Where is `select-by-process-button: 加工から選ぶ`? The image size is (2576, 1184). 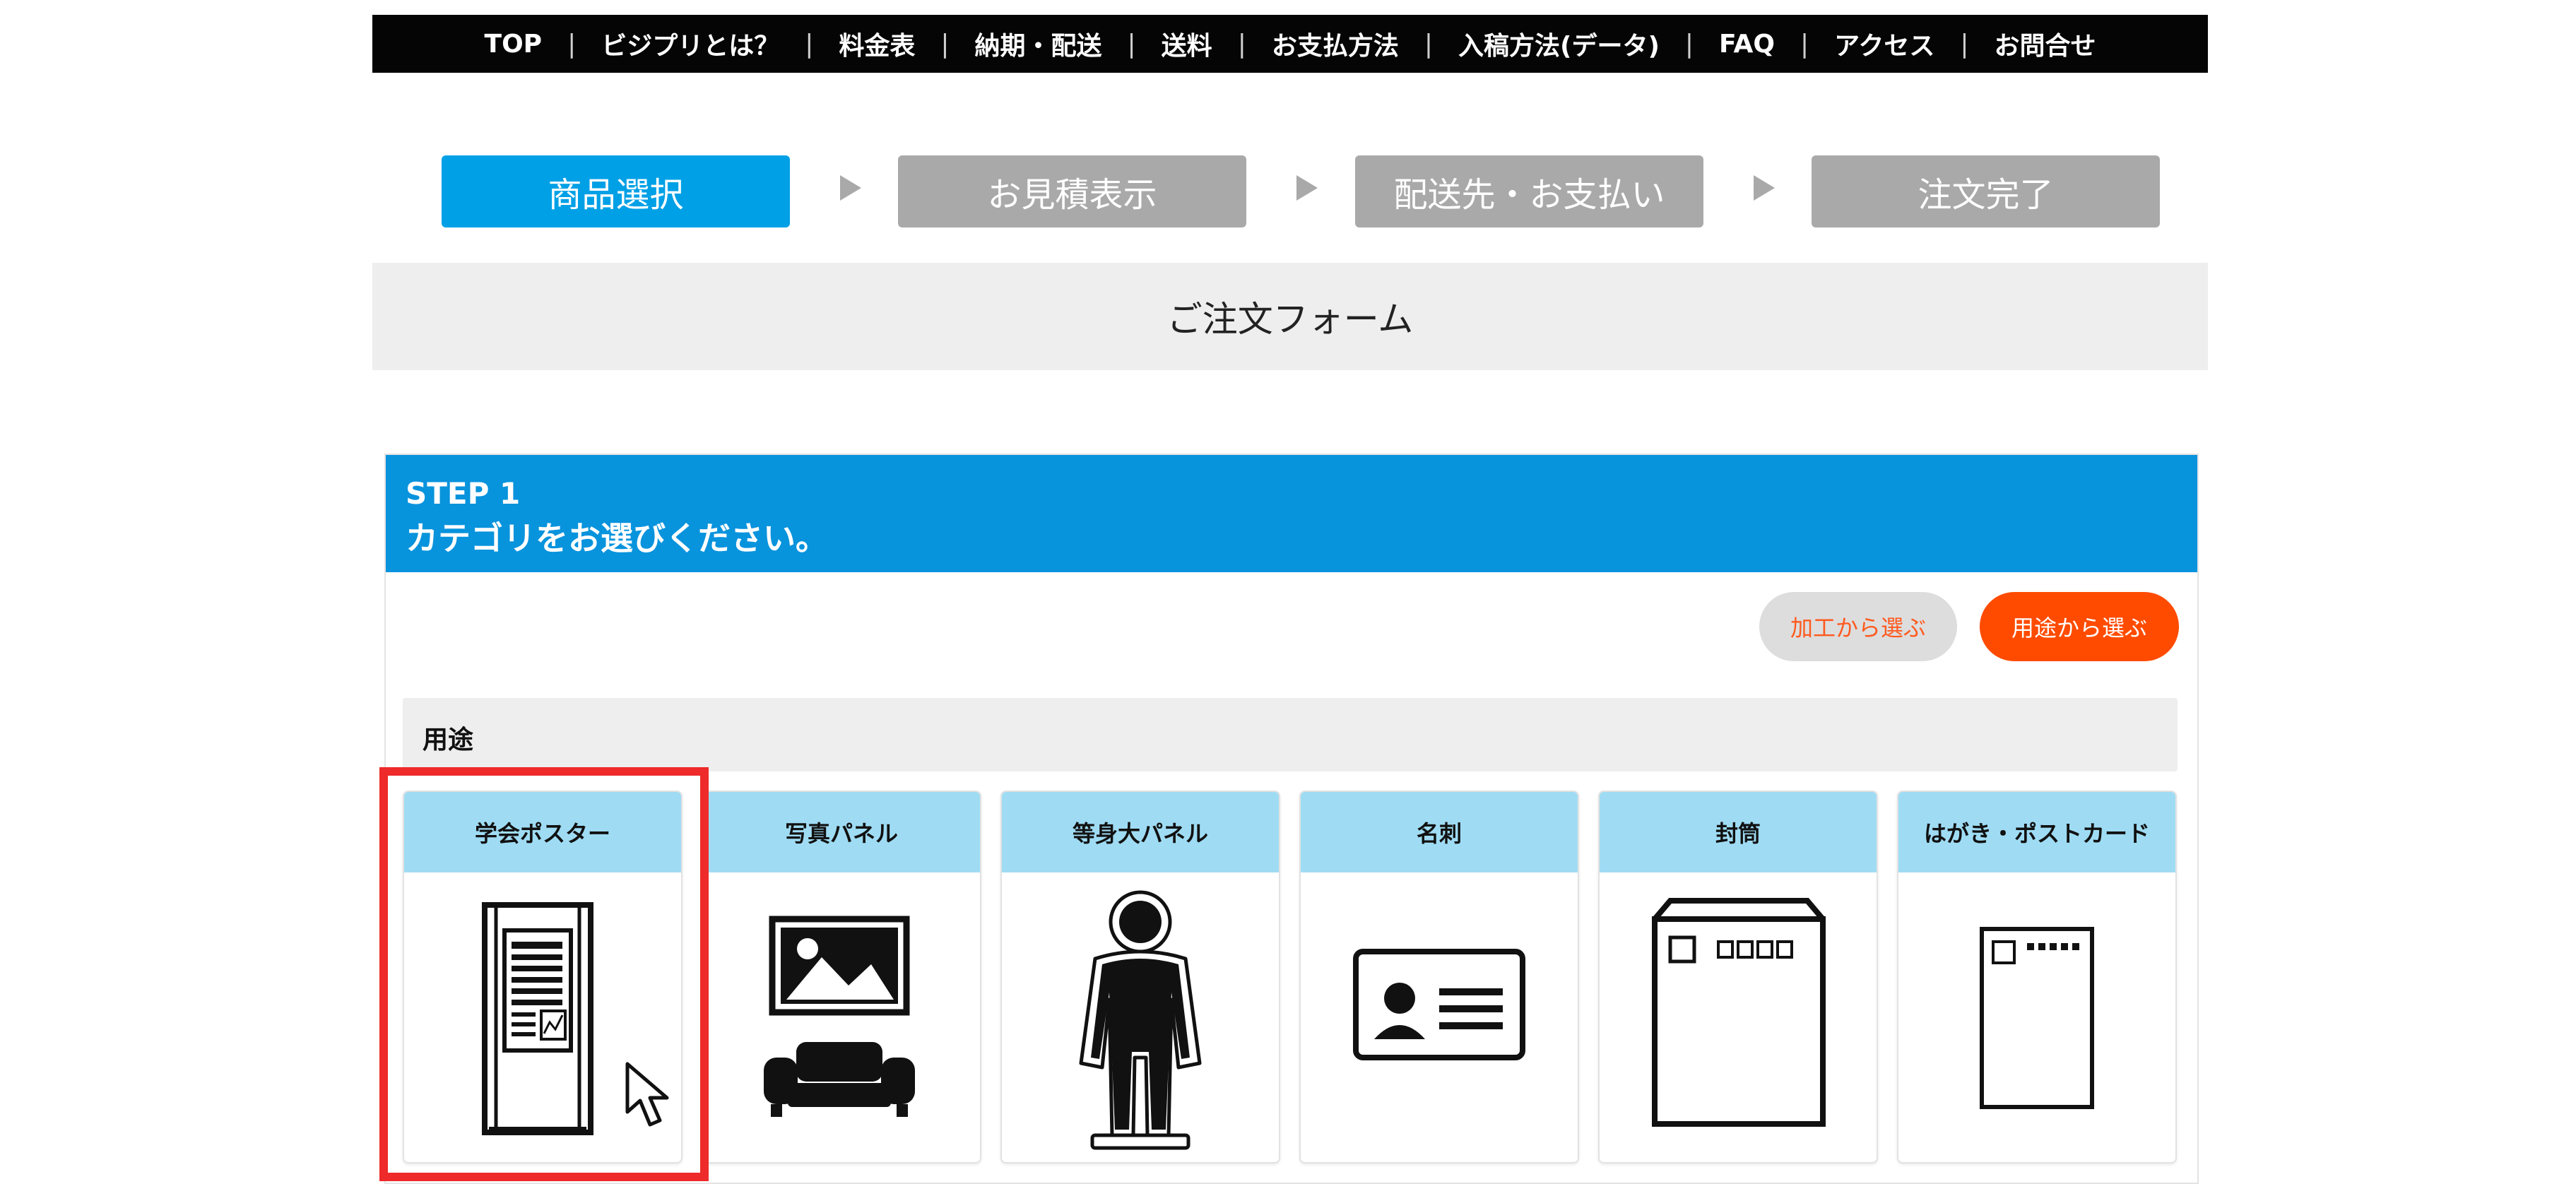
select-by-process-button: 加工から選ぶ is located at coordinates (1858, 626).